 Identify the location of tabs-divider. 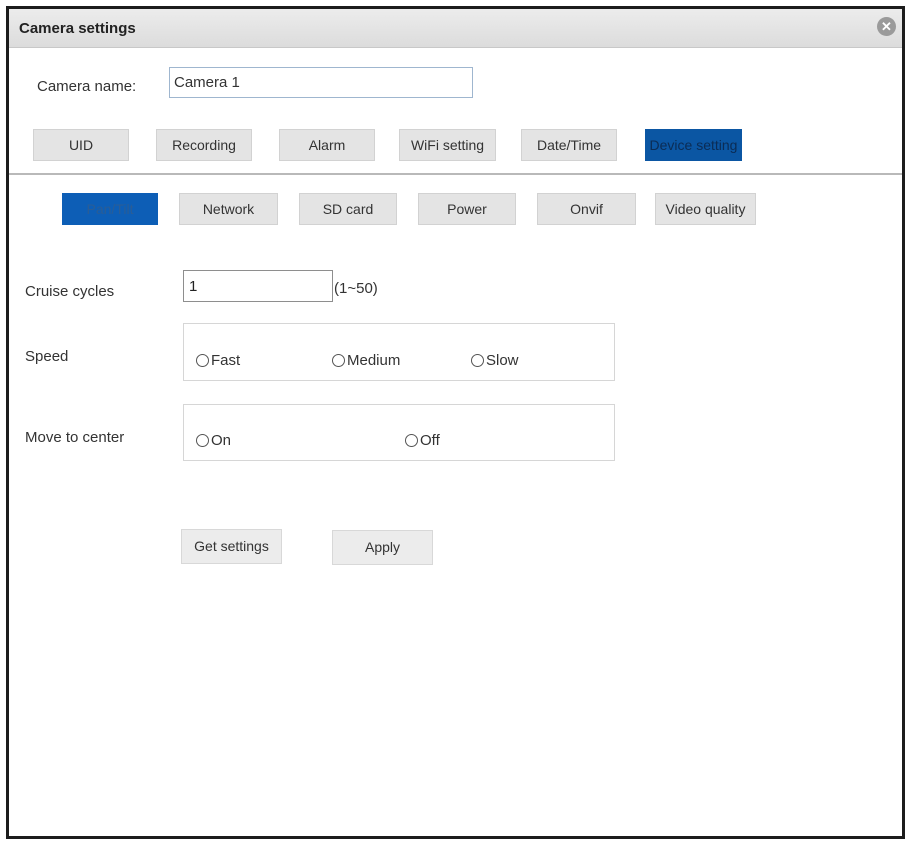
(455, 174).